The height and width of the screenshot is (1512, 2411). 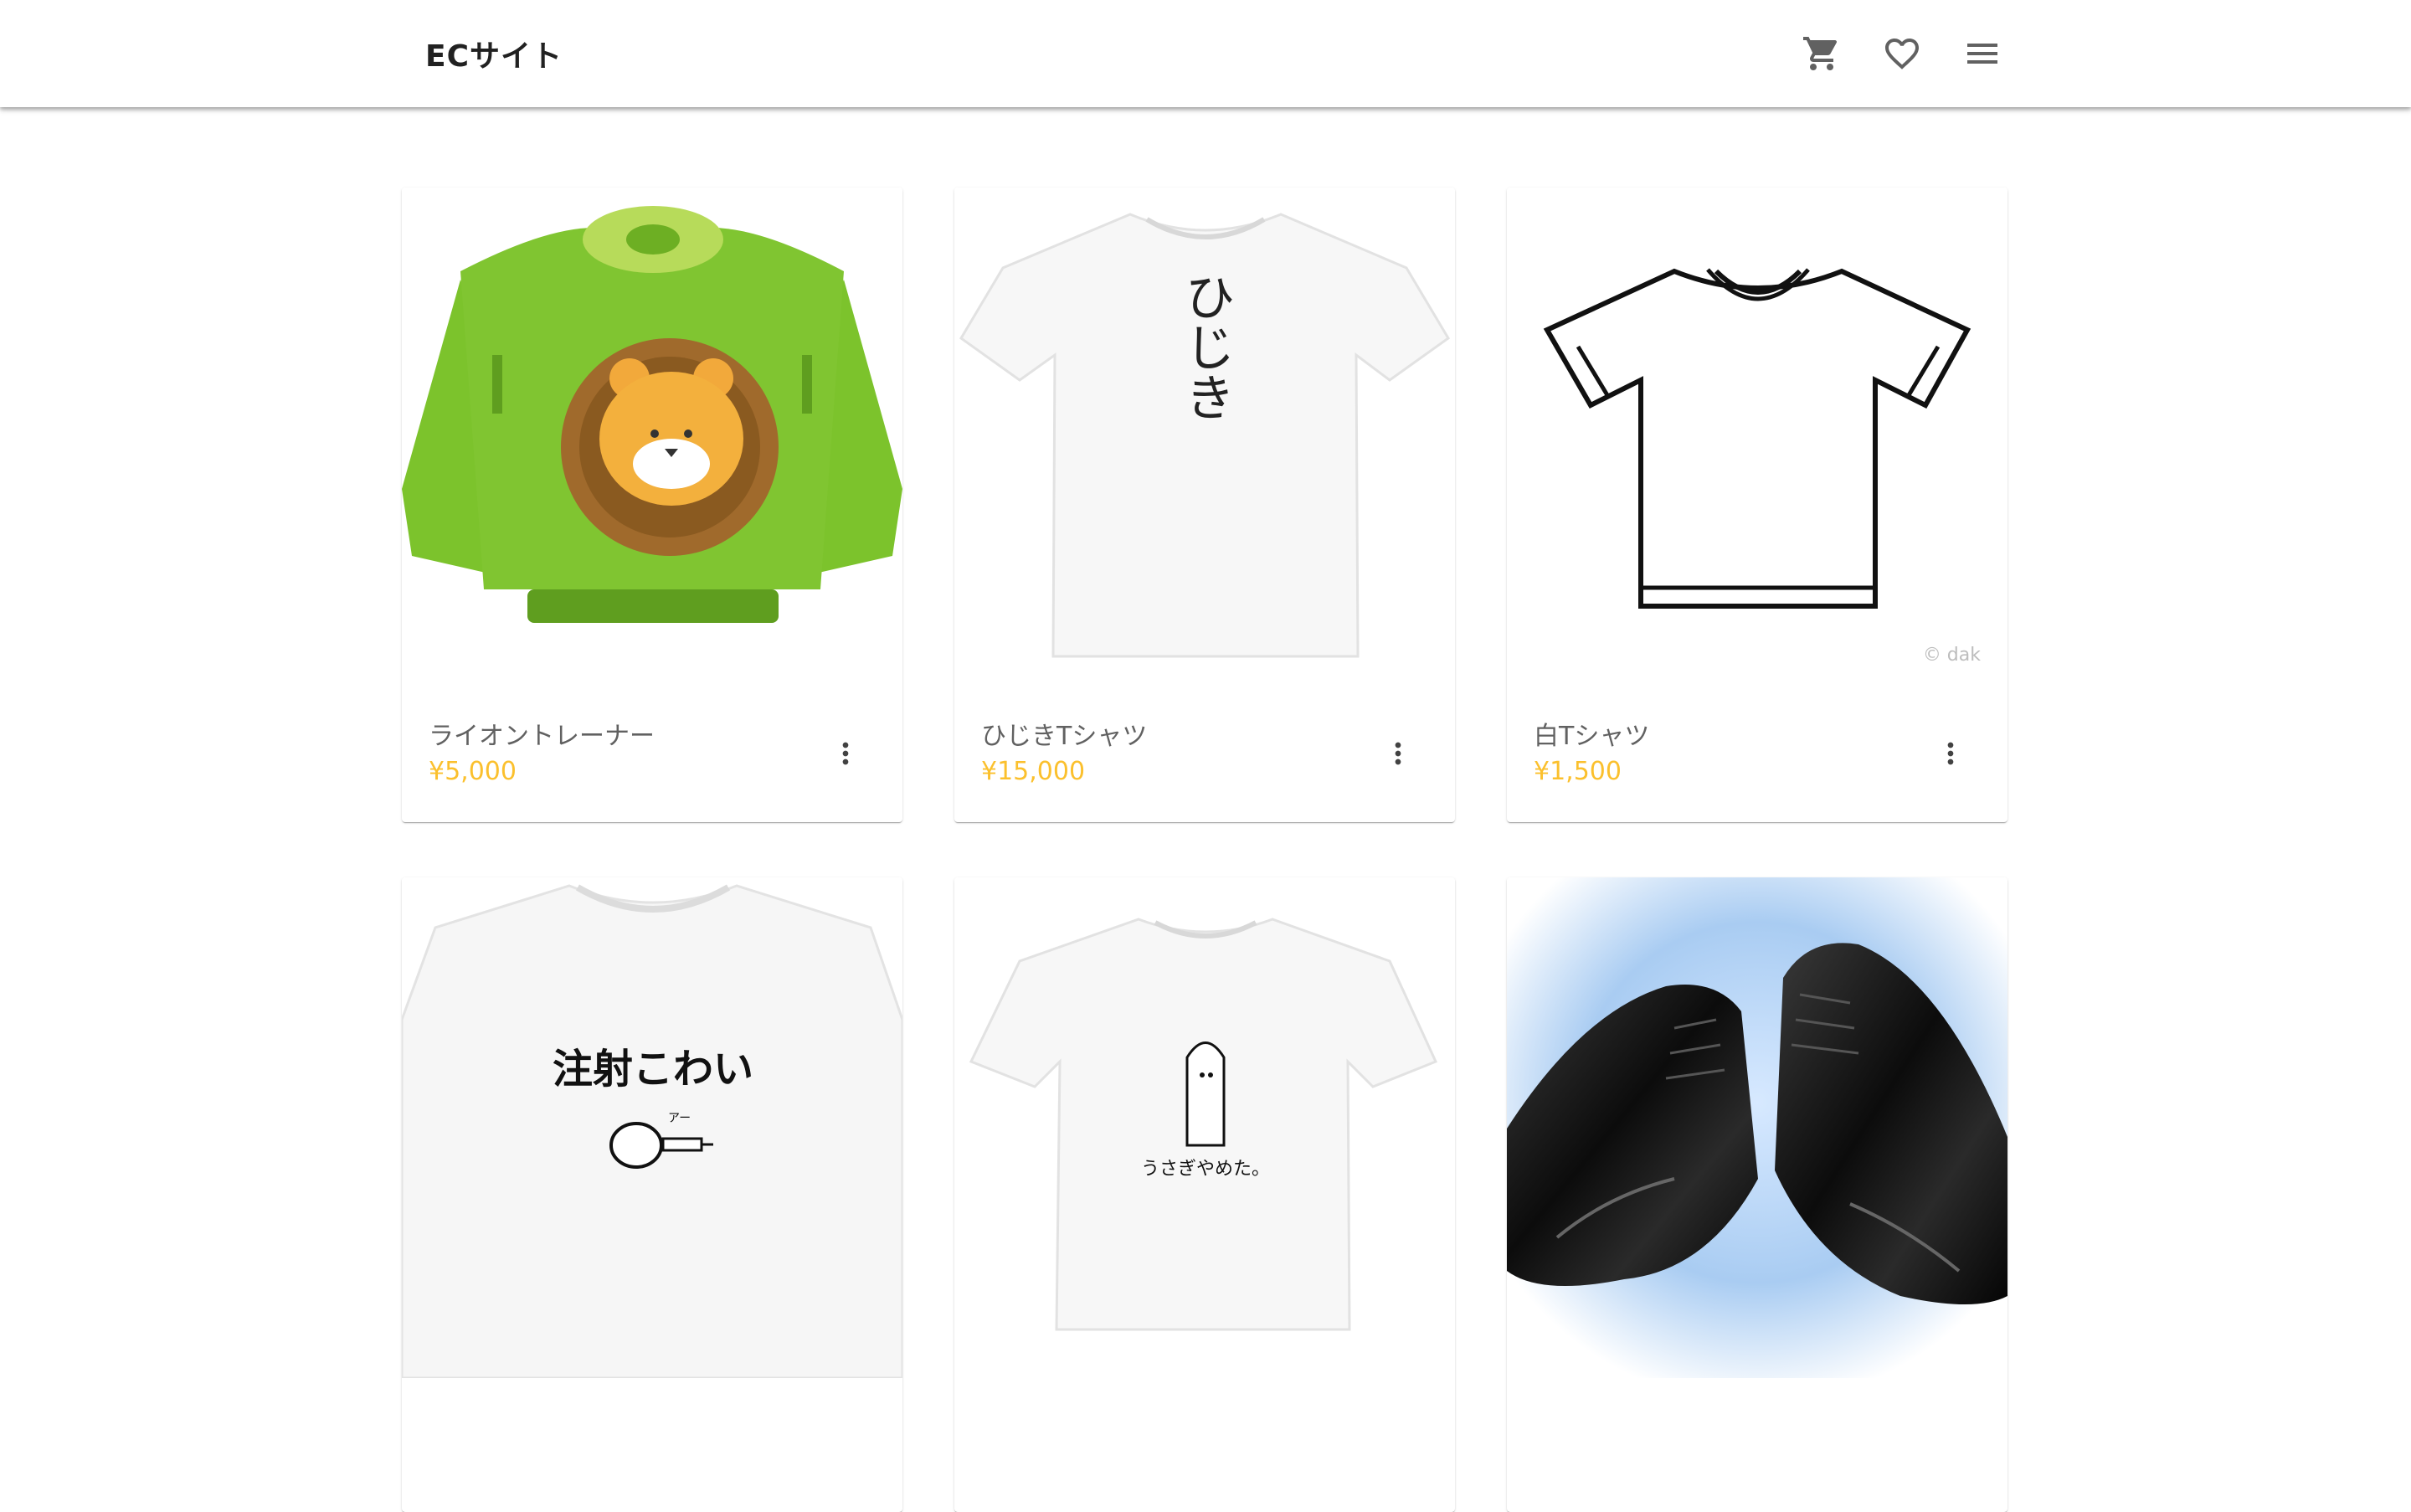 I want to click on product-name: ひじきTシャツ, so click(x=1064, y=733).